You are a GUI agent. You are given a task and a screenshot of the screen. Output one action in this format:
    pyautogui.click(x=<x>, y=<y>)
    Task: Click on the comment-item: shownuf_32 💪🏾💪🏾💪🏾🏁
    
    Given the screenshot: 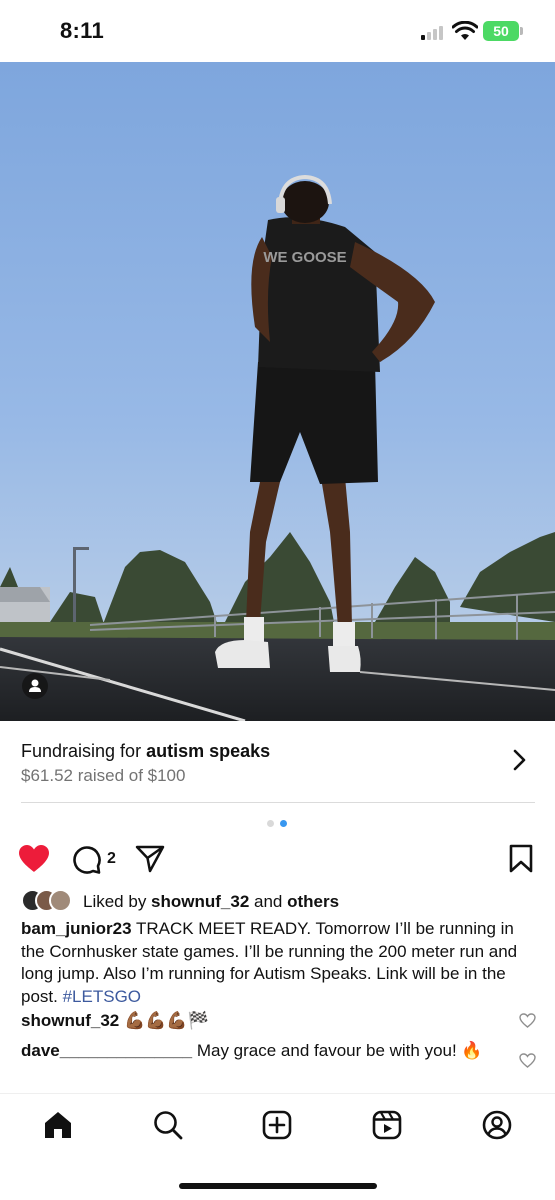 What is the action you would take?
    pyautogui.click(x=266, y=1021)
    